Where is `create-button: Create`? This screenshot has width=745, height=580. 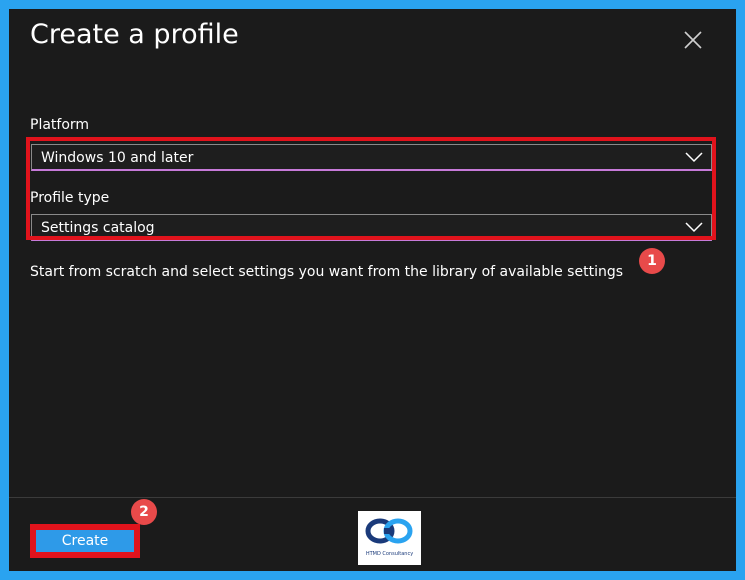
create-button: Create is located at coordinates (85, 541).